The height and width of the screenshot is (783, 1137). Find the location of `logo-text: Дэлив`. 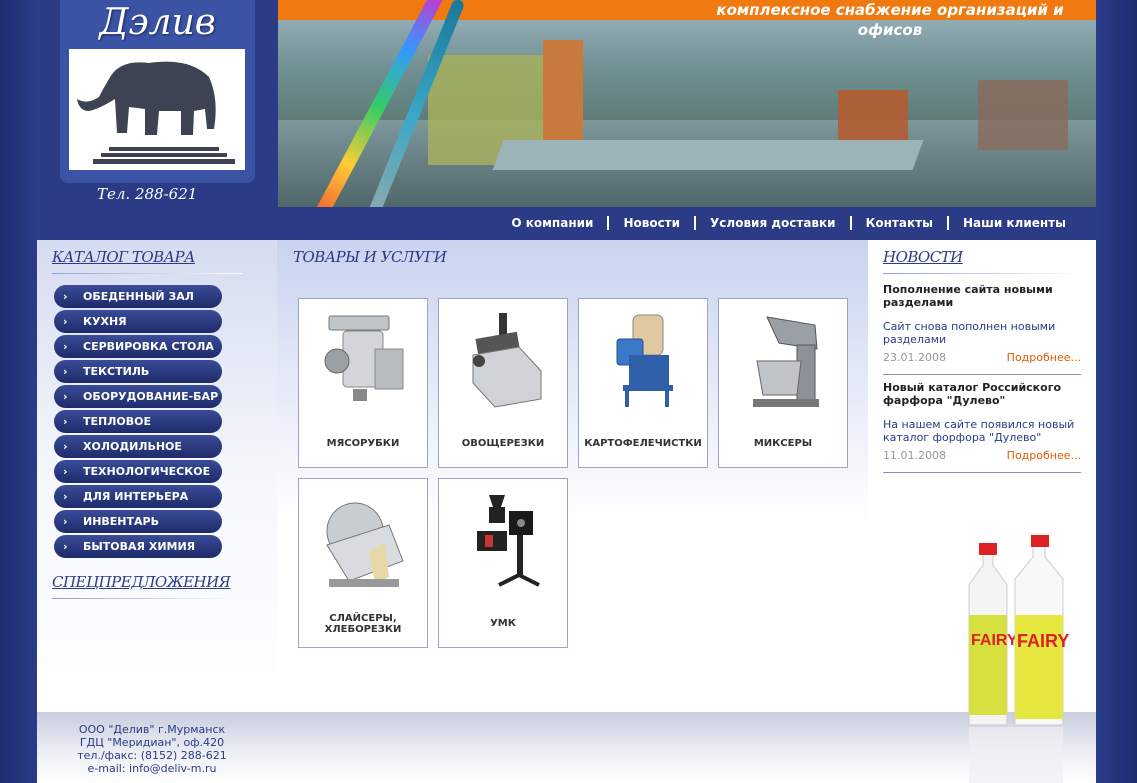

logo-text: Дэлив is located at coordinates (157, 22).